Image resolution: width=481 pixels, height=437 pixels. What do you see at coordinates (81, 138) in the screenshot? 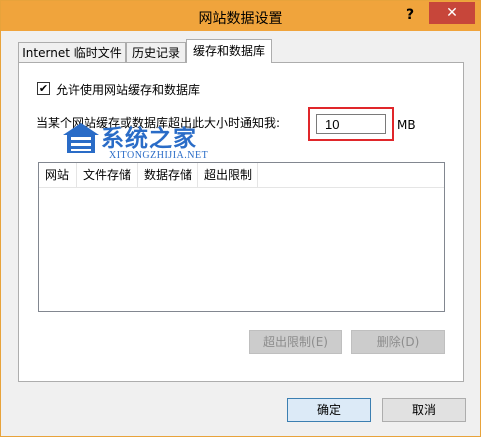
I see `watermark-house-icon` at bounding box center [81, 138].